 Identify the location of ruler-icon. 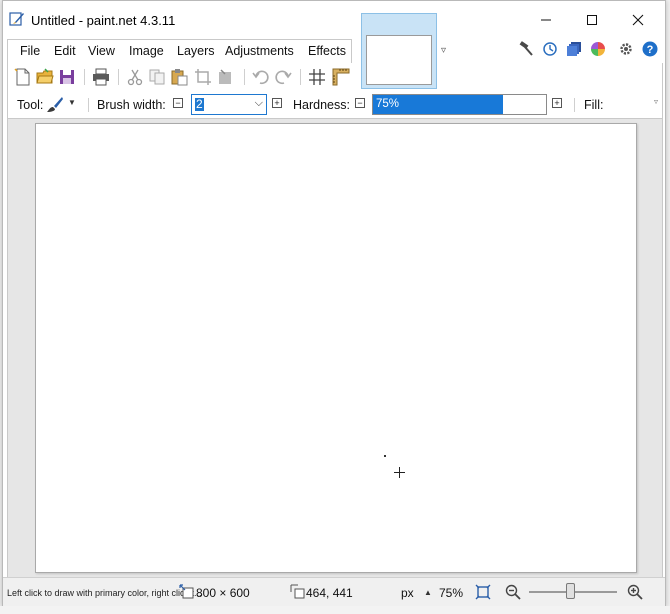
(341, 77).